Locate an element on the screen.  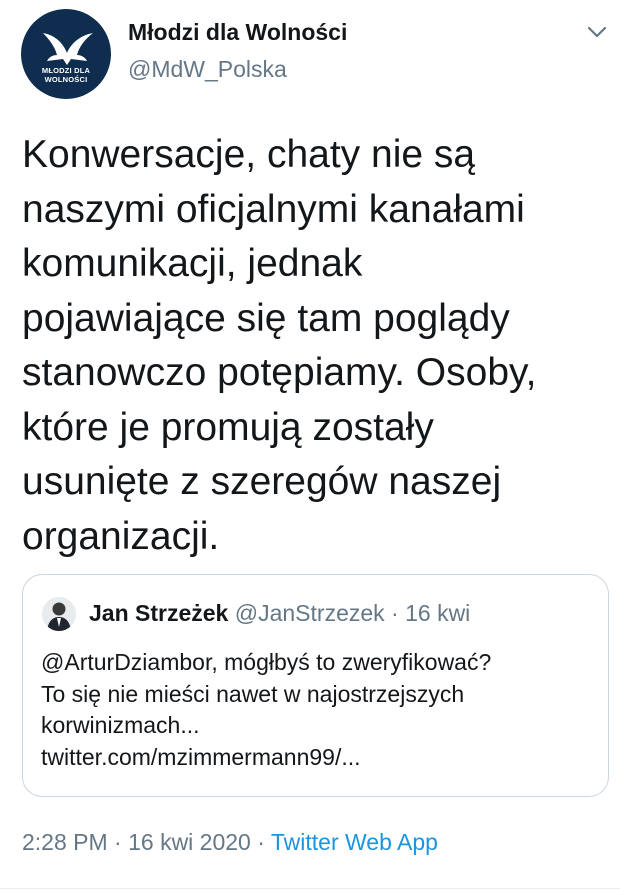
author-handle: @MdW_Polska is located at coordinates (207, 69).